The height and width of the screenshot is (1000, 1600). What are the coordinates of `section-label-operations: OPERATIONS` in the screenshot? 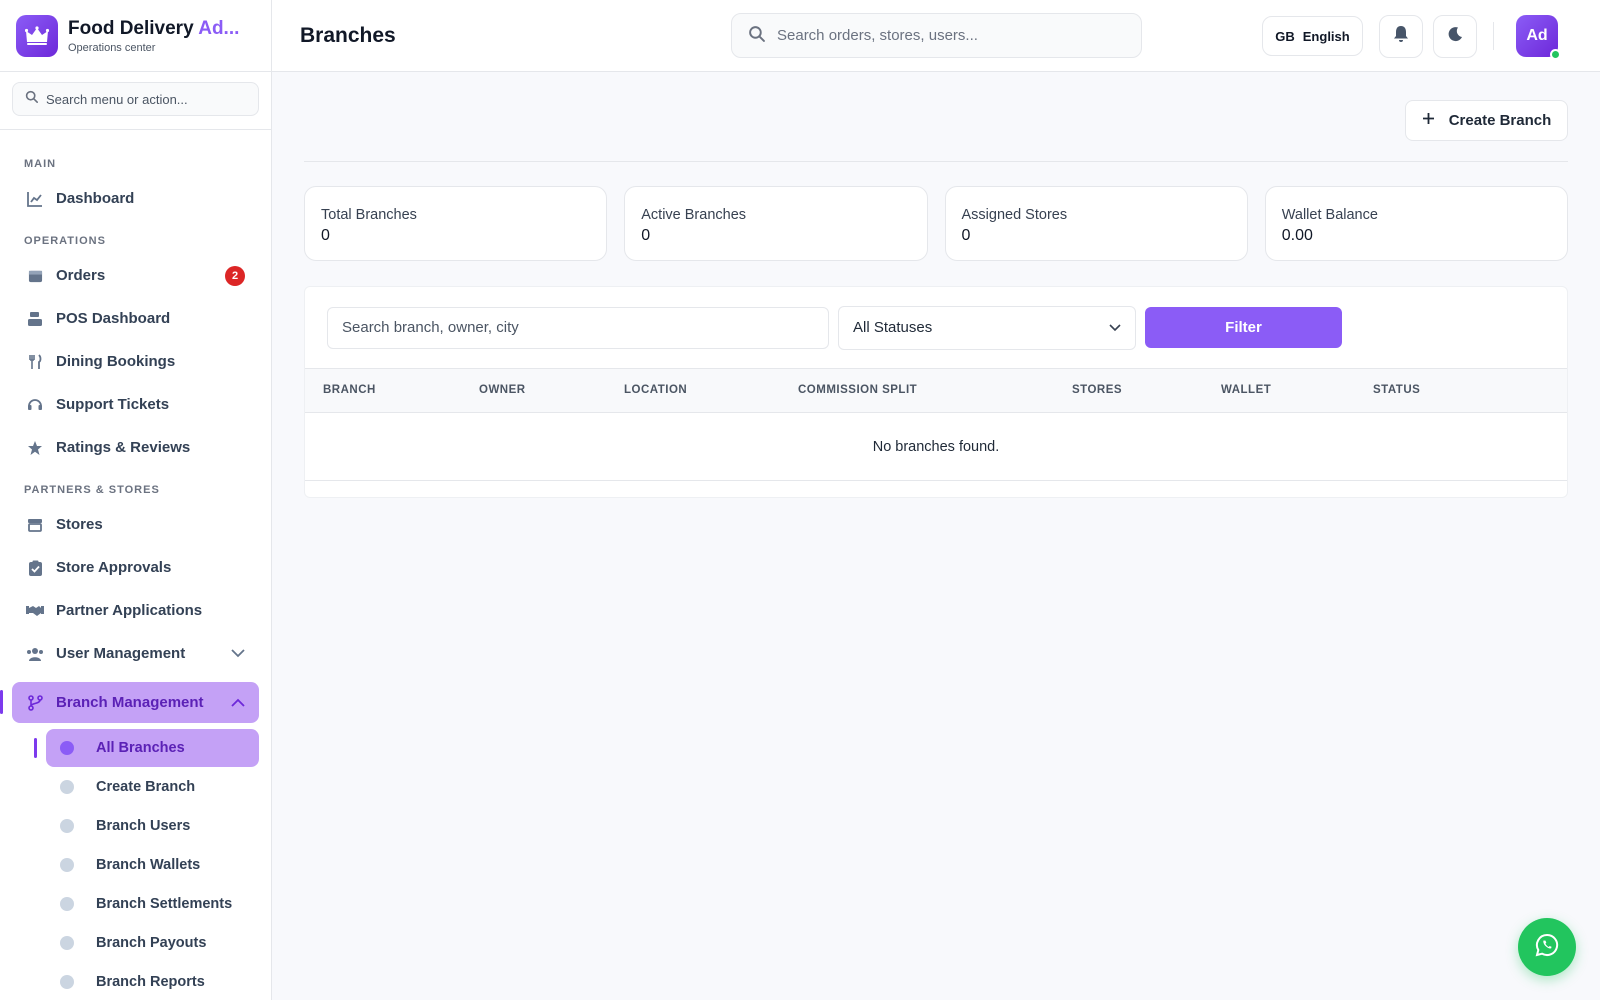 It's located at (65, 241).